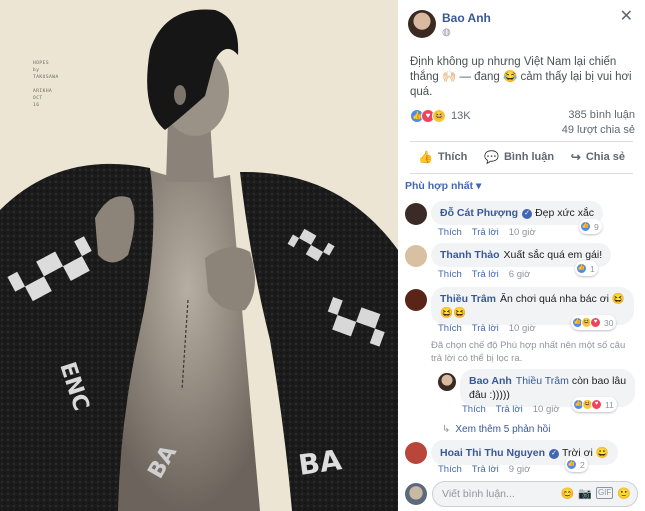 This screenshot has width=645, height=511. Describe the element at coordinates (568, 493) in the screenshot. I see `emoji-icon: 😊` at that location.